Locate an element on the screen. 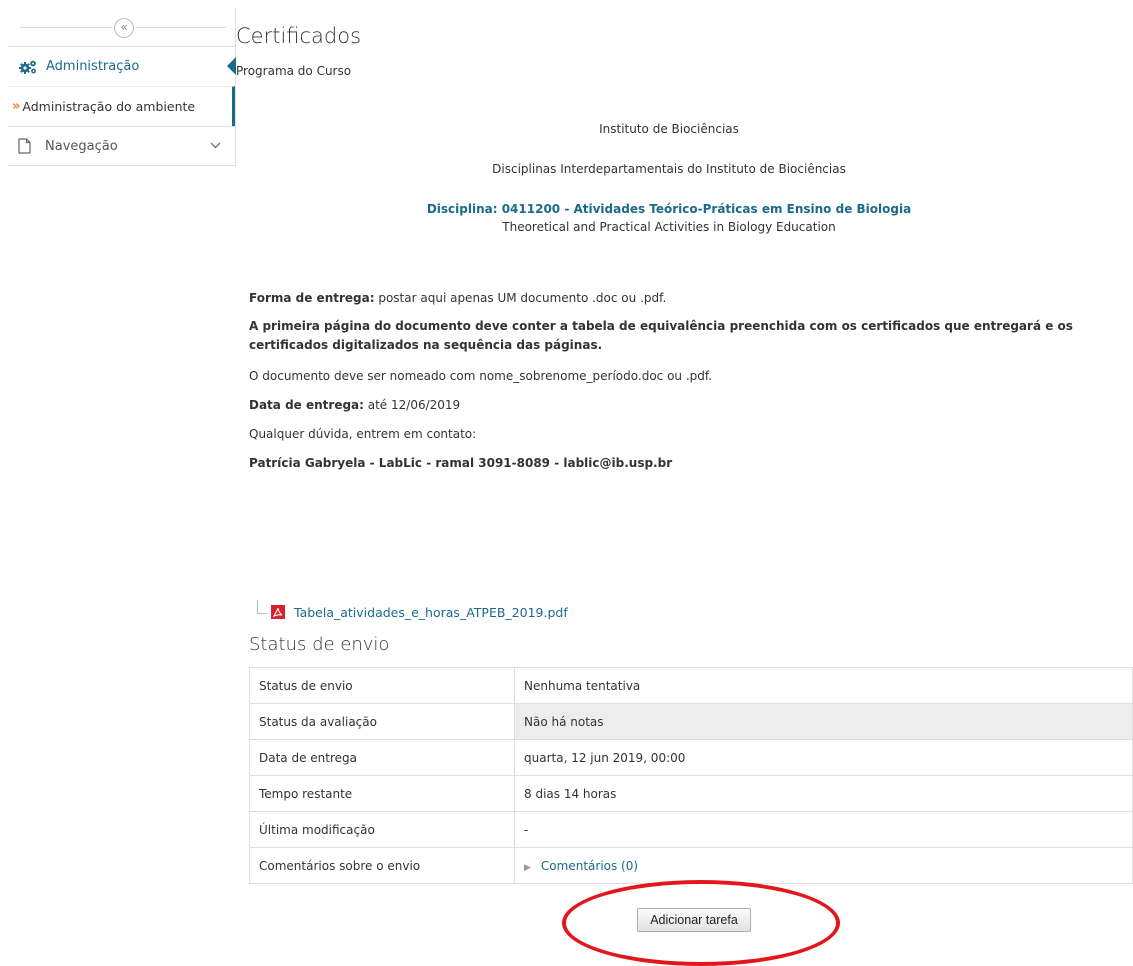 Image resolution: width=1133 pixels, height=966 pixels. attached-file-link: Tabela_atividades_e_horas_ATPEB_2019.pdf is located at coordinates (431, 612).